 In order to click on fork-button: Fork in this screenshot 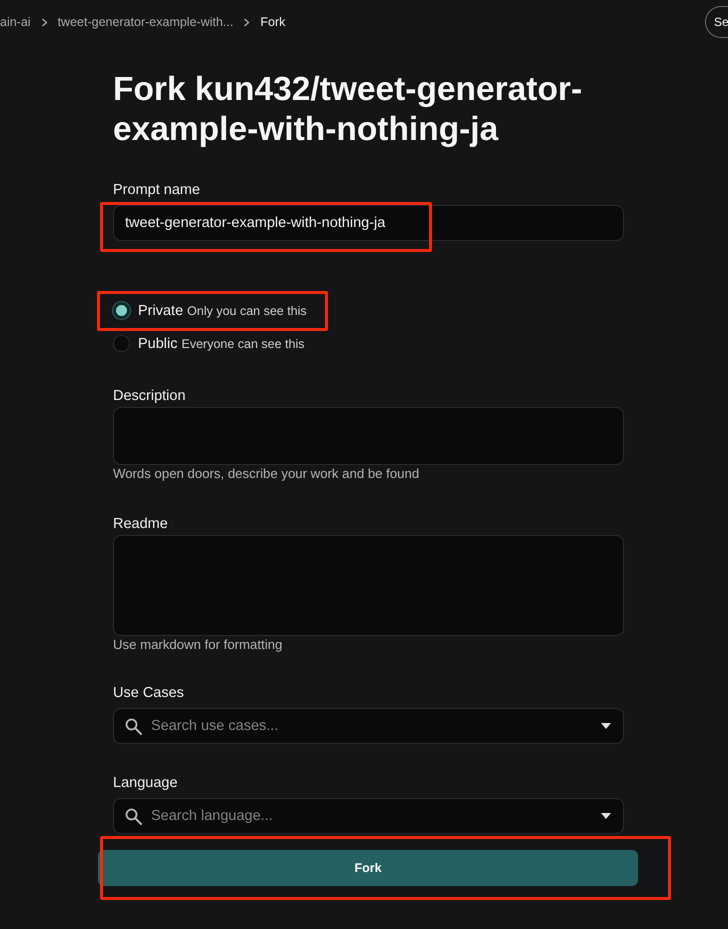, I will do `click(368, 868)`.